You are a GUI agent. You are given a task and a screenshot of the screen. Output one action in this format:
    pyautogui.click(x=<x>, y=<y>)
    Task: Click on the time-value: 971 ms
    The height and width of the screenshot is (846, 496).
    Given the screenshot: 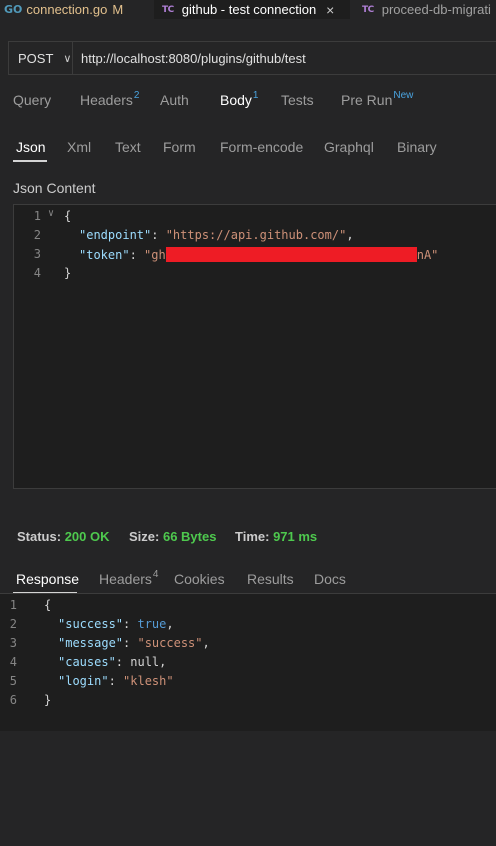 What is the action you would take?
    pyautogui.click(x=295, y=536)
    